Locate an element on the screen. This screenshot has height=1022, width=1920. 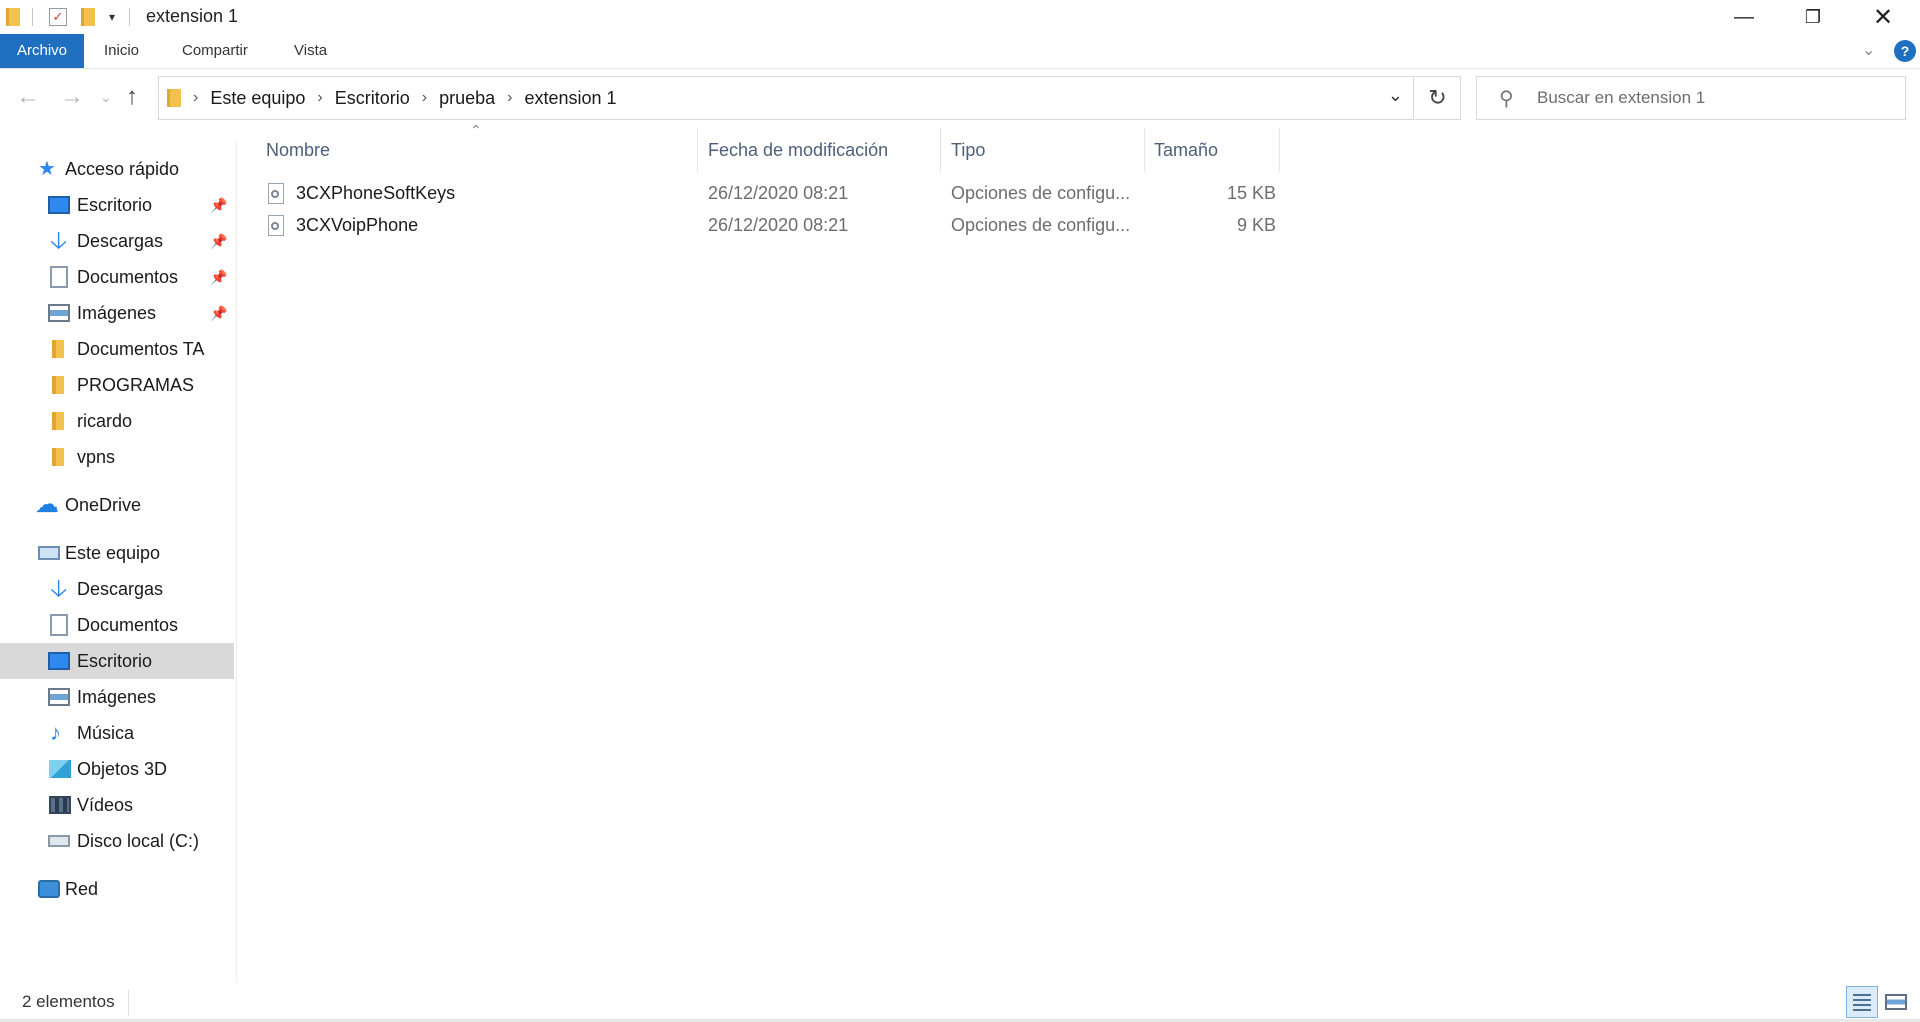
expand-ribbon-icon: ⌄ is located at coordinates (1868, 50).